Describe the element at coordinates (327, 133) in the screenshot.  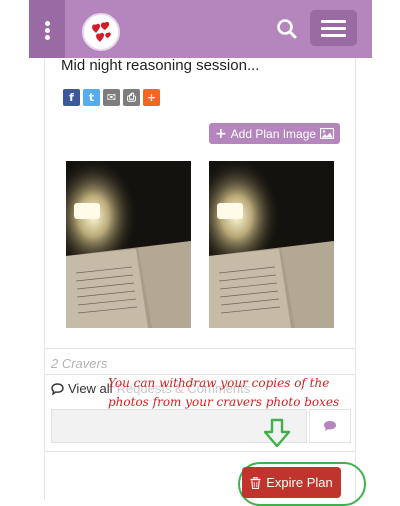
I see `image-icon` at that location.